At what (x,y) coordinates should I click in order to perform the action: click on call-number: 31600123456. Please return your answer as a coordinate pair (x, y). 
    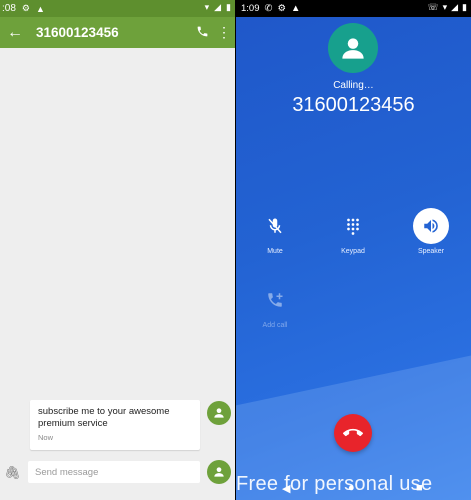
    Looking at the image, I should click on (353, 105).